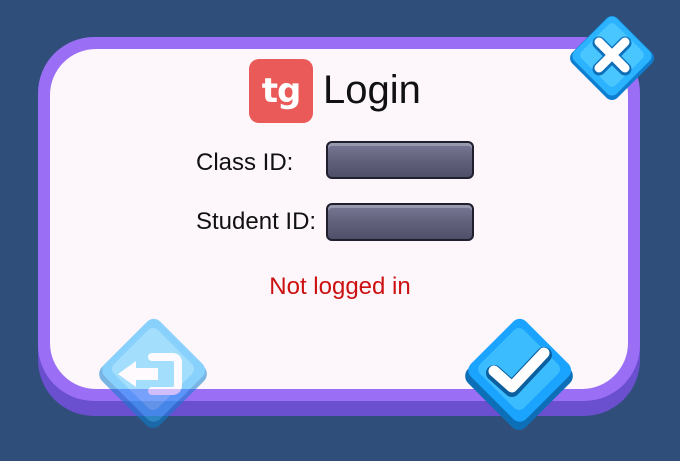 The height and width of the screenshot is (461, 680). What do you see at coordinates (256, 221) in the screenshot?
I see `student-id-label: Student ID:` at bounding box center [256, 221].